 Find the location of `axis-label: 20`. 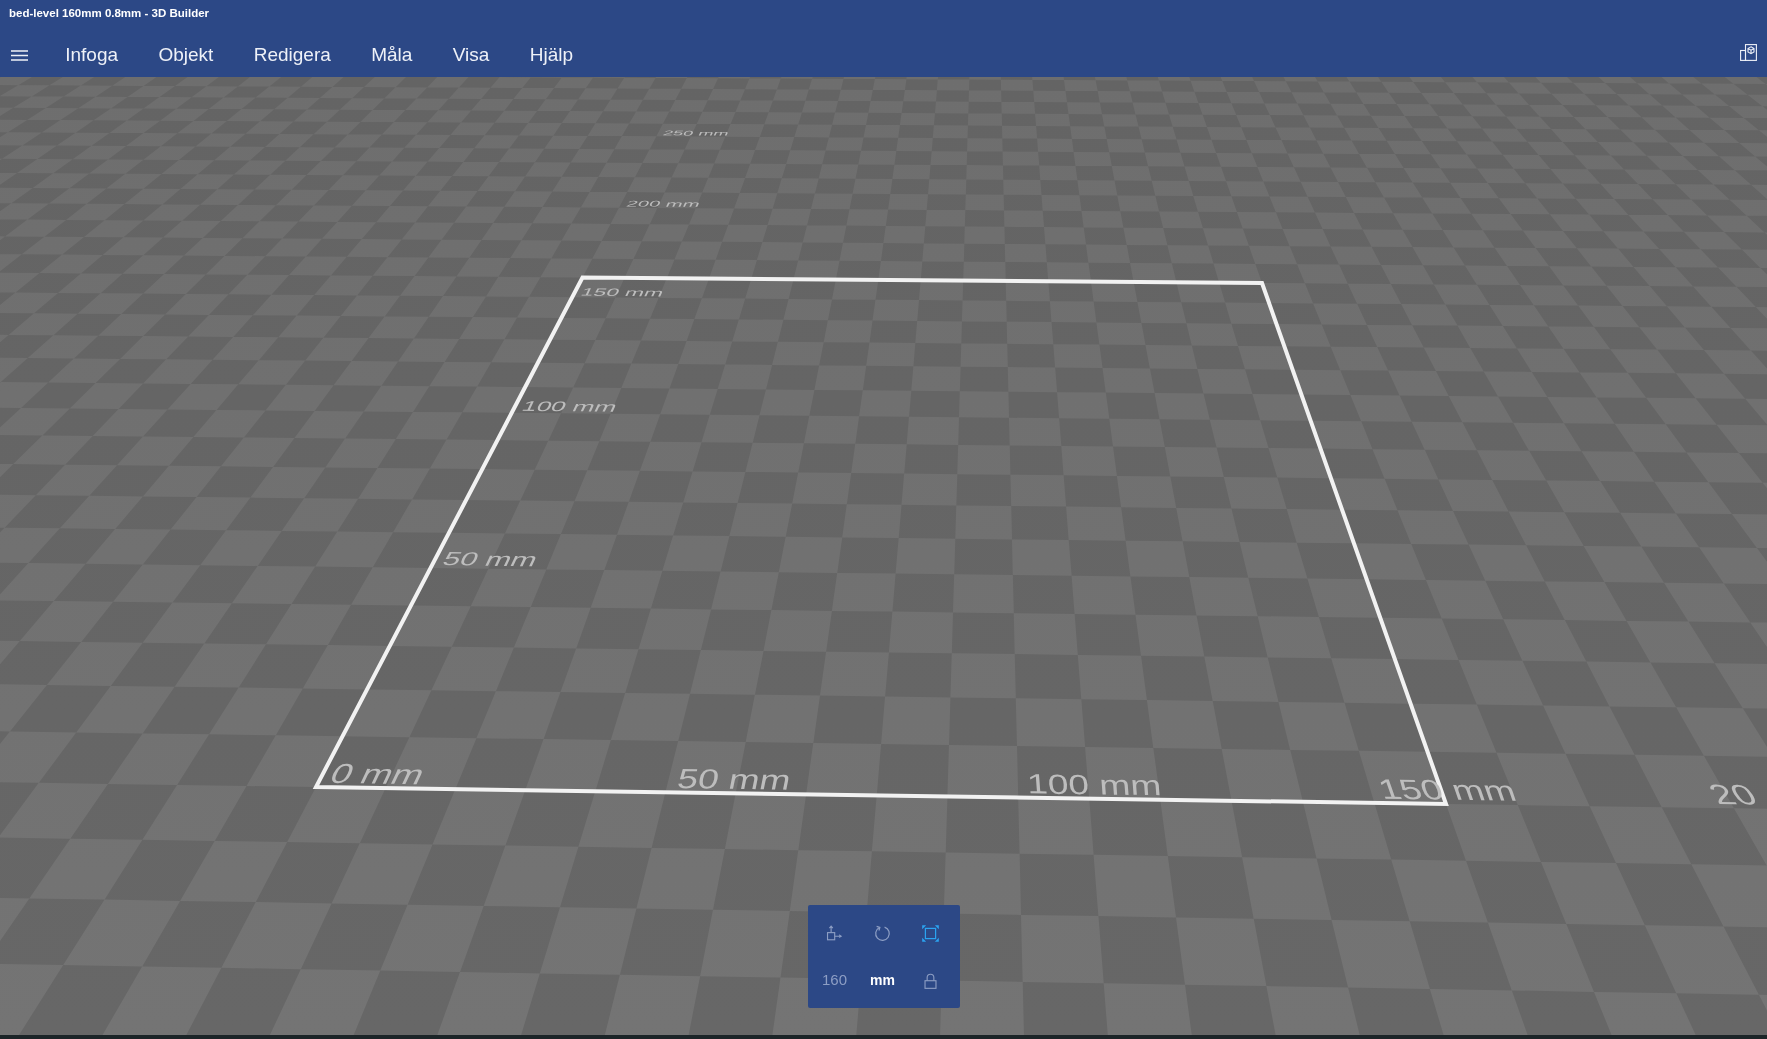

axis-label: 20 is located at coordinates (1733, 794).